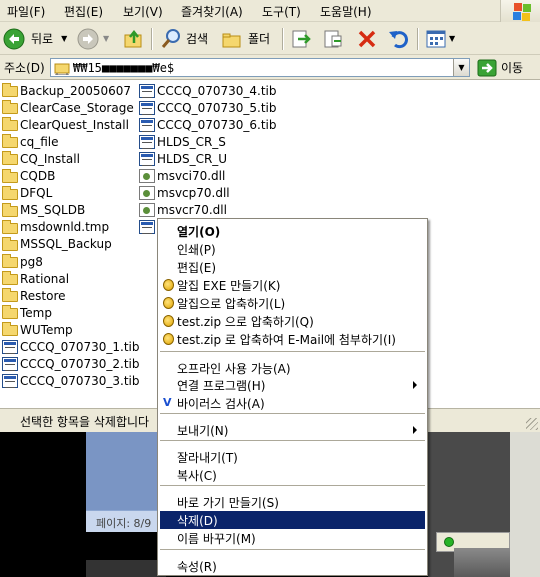 This screenshot has width=540, height=577. Describe the element at coordinates (182, 176) in the screenshot. I see `file-item: msvci70.dll` at that location.